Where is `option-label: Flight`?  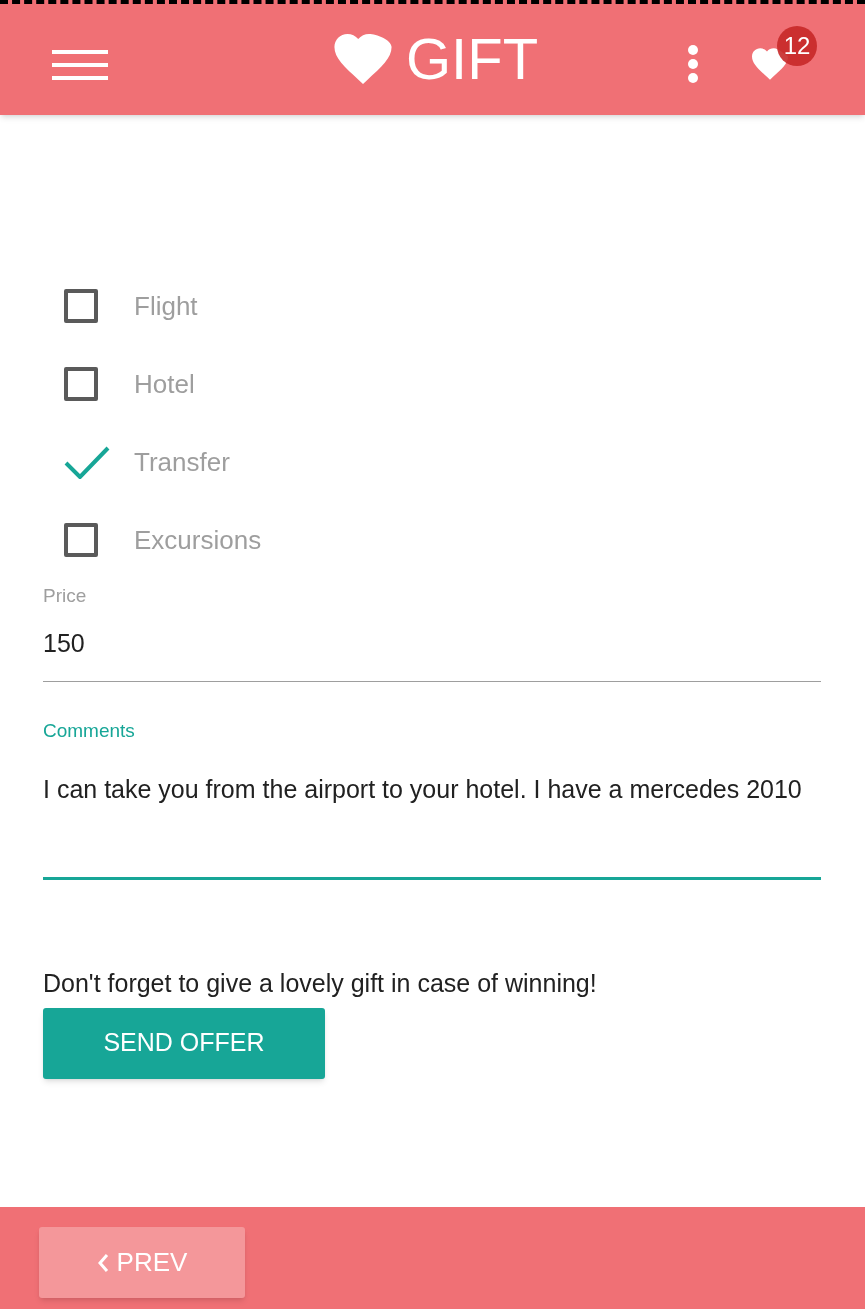
option-label: Flight is located at coordinates (166, 306).